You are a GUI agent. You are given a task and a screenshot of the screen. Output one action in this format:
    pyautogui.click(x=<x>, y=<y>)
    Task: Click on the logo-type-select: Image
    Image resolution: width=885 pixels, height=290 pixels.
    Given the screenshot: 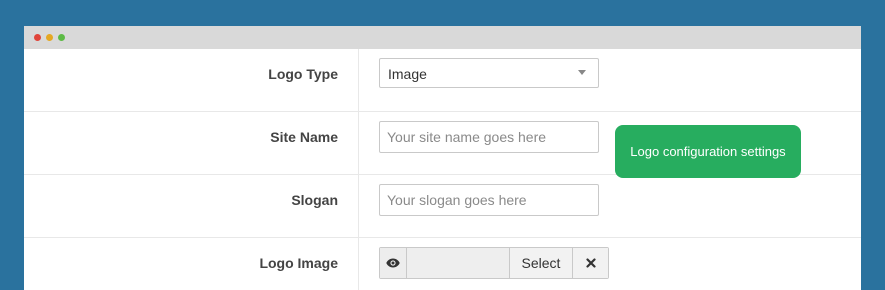 What is the action you would take?
    pyautogui.click(x=489, y=73)
    